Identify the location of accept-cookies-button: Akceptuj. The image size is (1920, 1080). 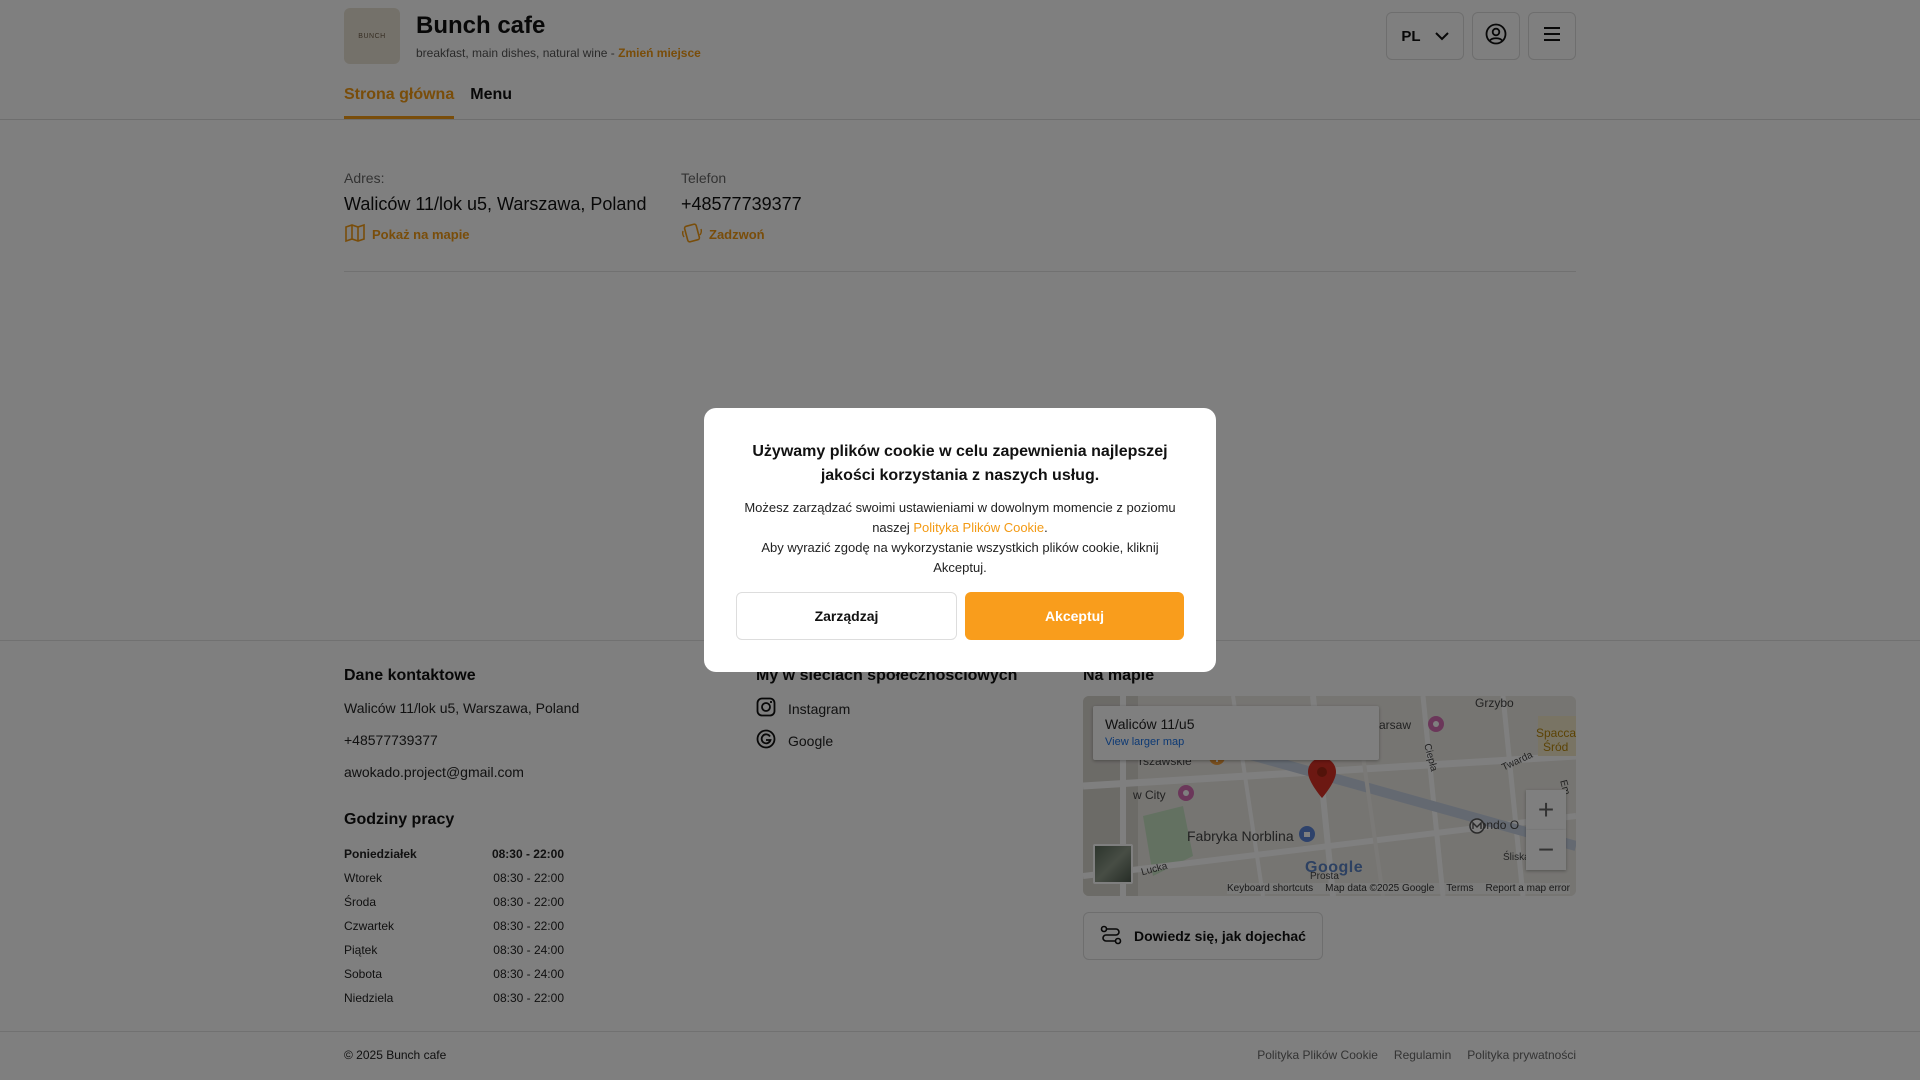
(1074, 616).